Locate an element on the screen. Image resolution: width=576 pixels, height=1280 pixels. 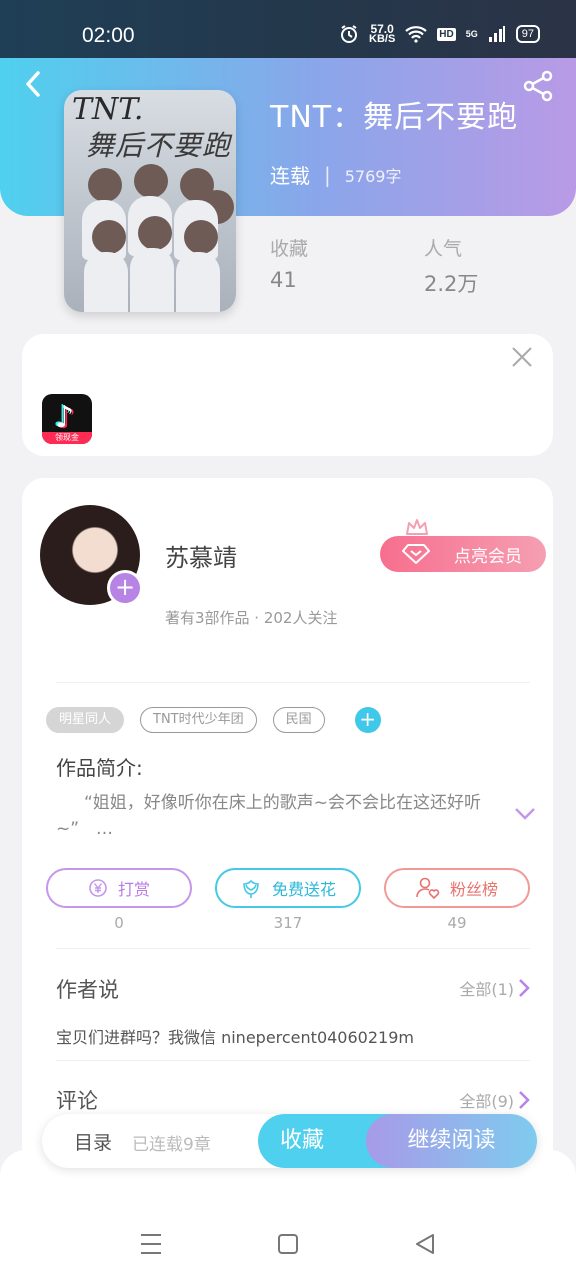
ad-banner: ♪ 领现金 is located at coordinates (287, 395).